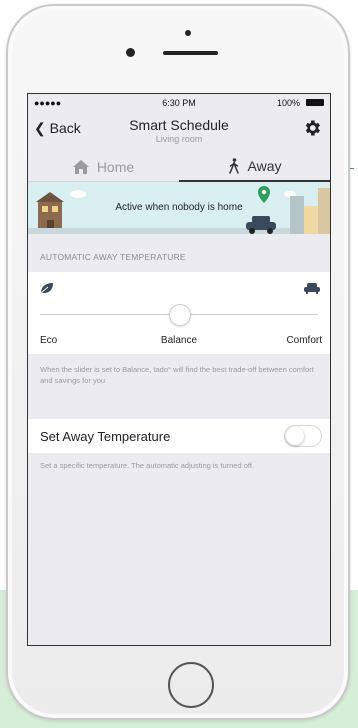 Image resolution: width=358 pixels, height=728 pixels. I want to click on home-button, so click(191, 685).